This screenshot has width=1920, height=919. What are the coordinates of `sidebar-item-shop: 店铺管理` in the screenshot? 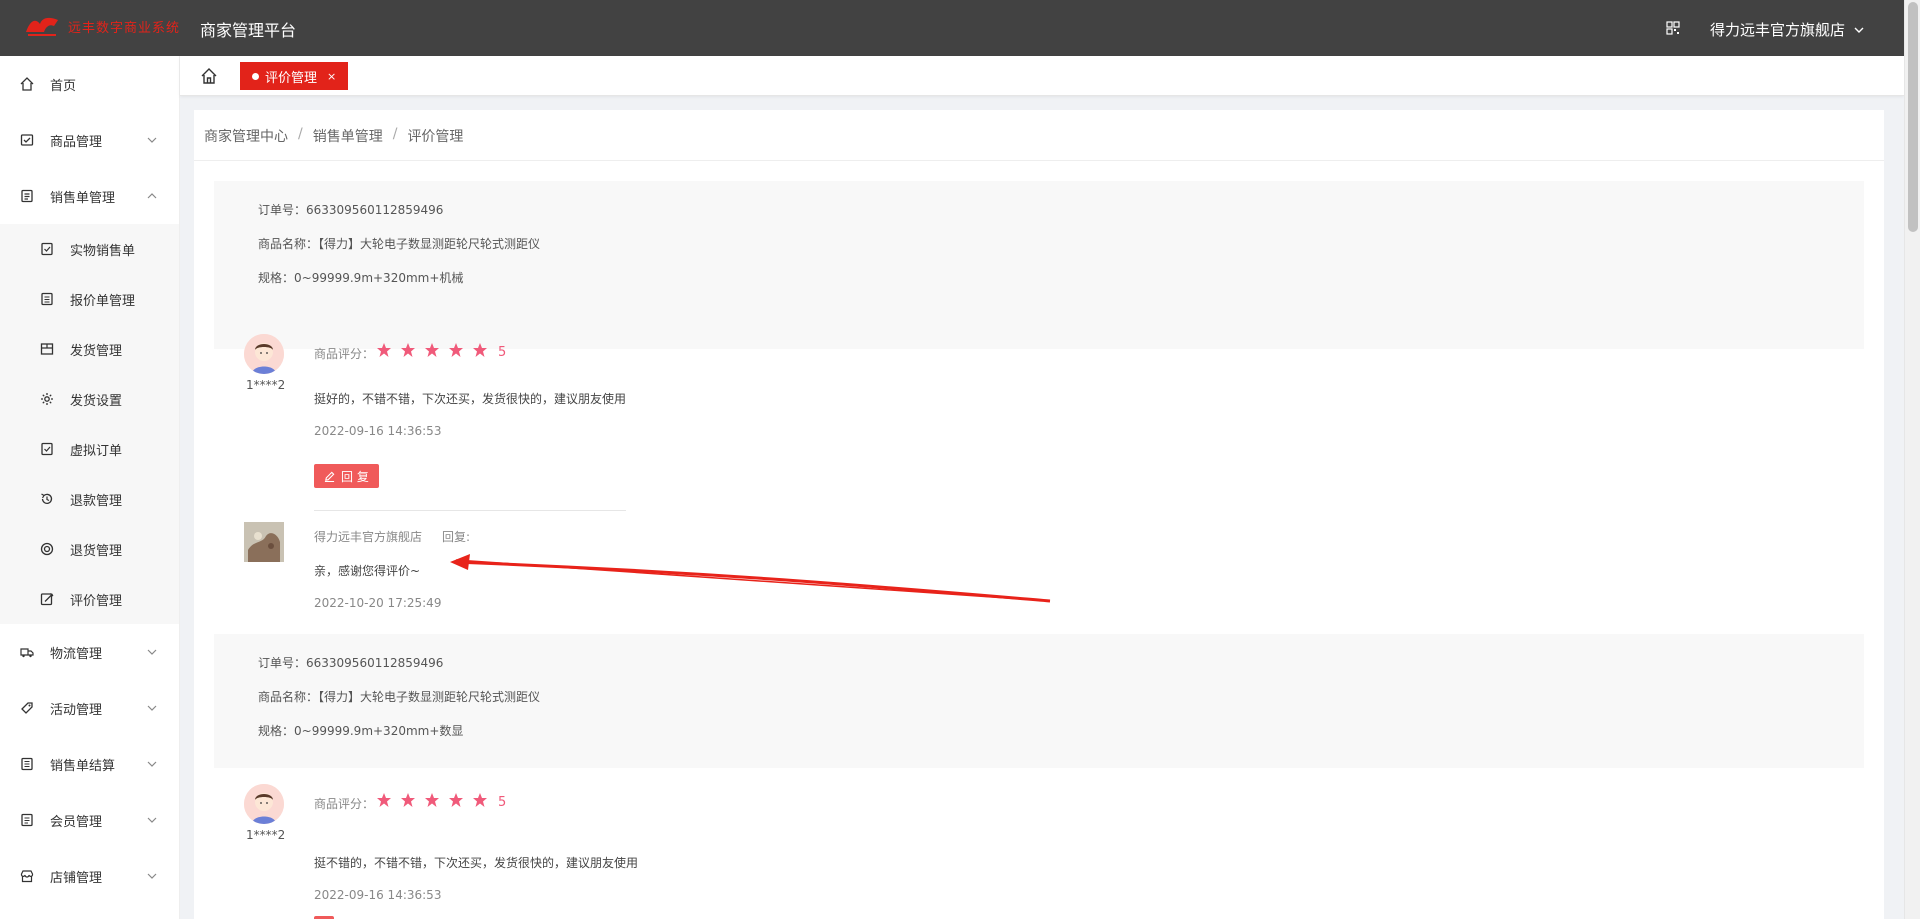 It's located at (89, 876).